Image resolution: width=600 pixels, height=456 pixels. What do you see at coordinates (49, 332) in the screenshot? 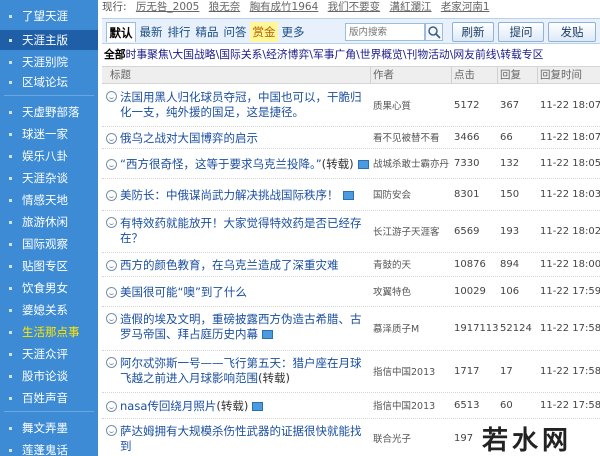
I see `sidebar-item: 生活那点事` at bounding box center [49, 332].